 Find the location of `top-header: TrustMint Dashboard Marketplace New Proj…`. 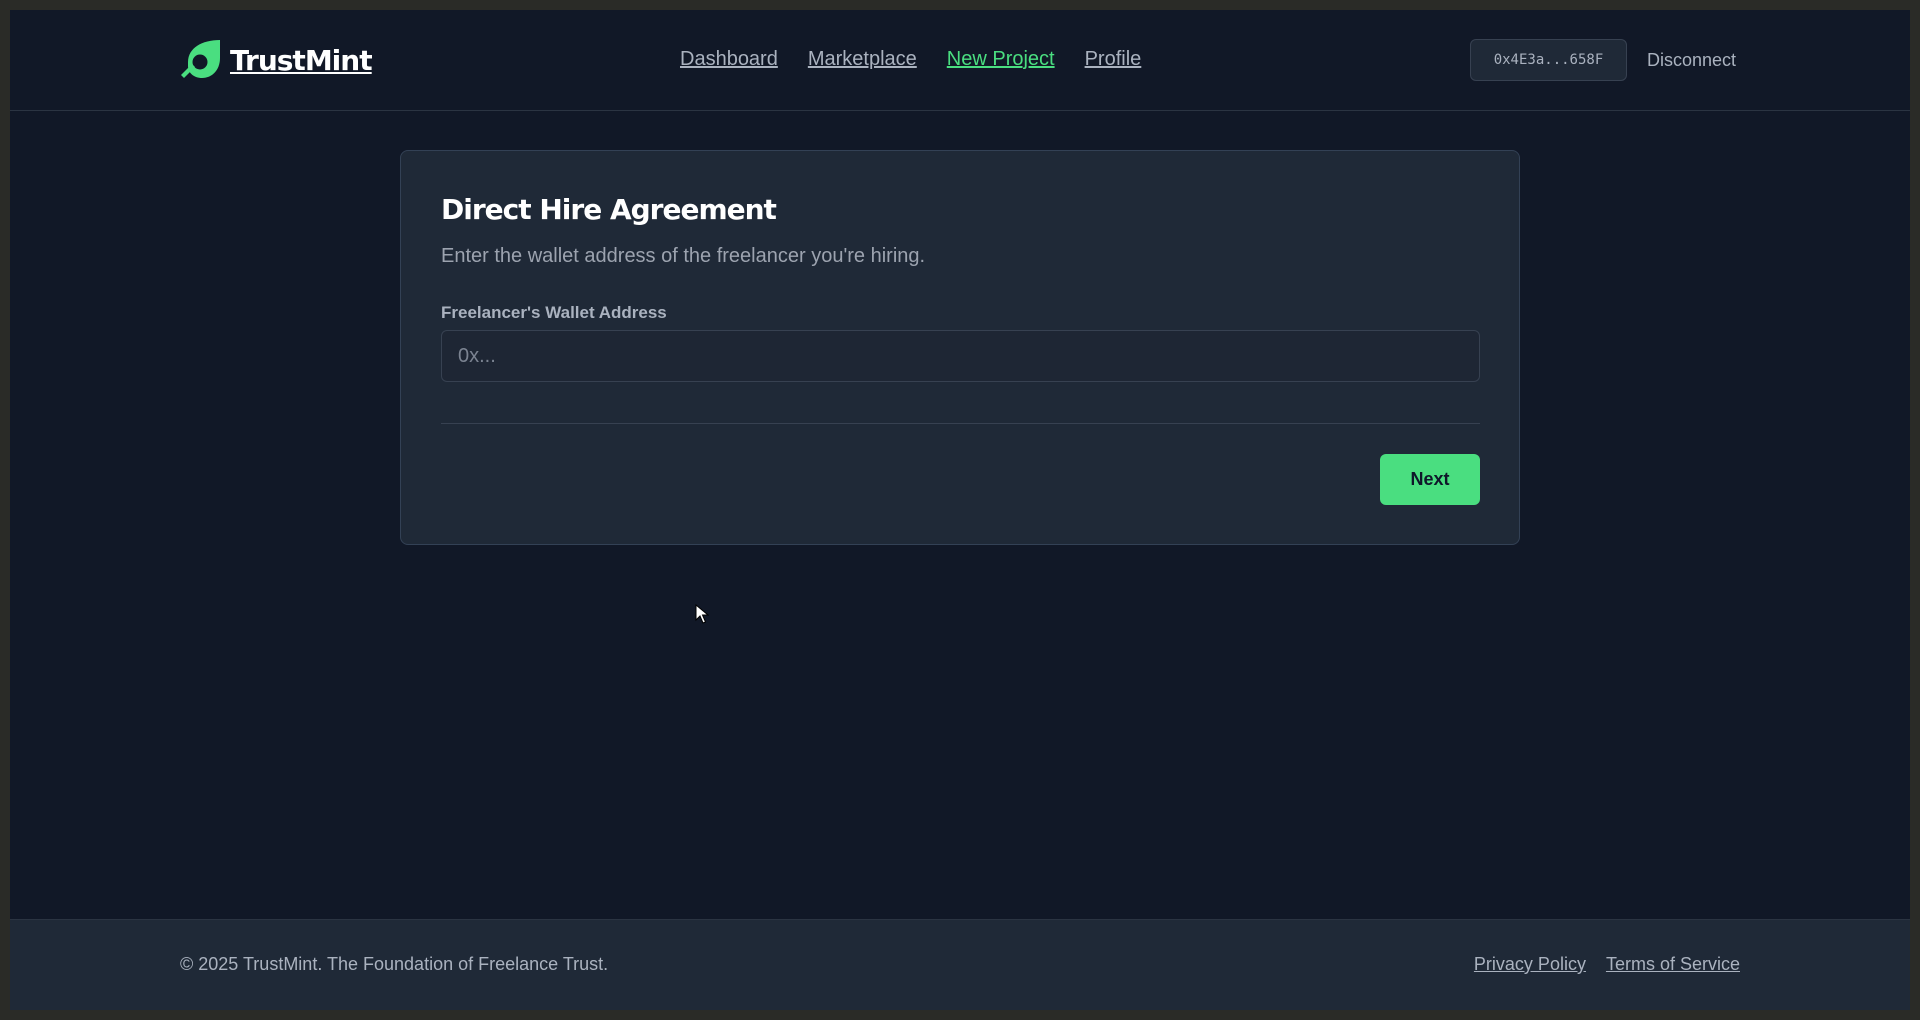

top-header: TrustMint Dashboard Marketplace New Proj… is located at coordinates (960, 60).